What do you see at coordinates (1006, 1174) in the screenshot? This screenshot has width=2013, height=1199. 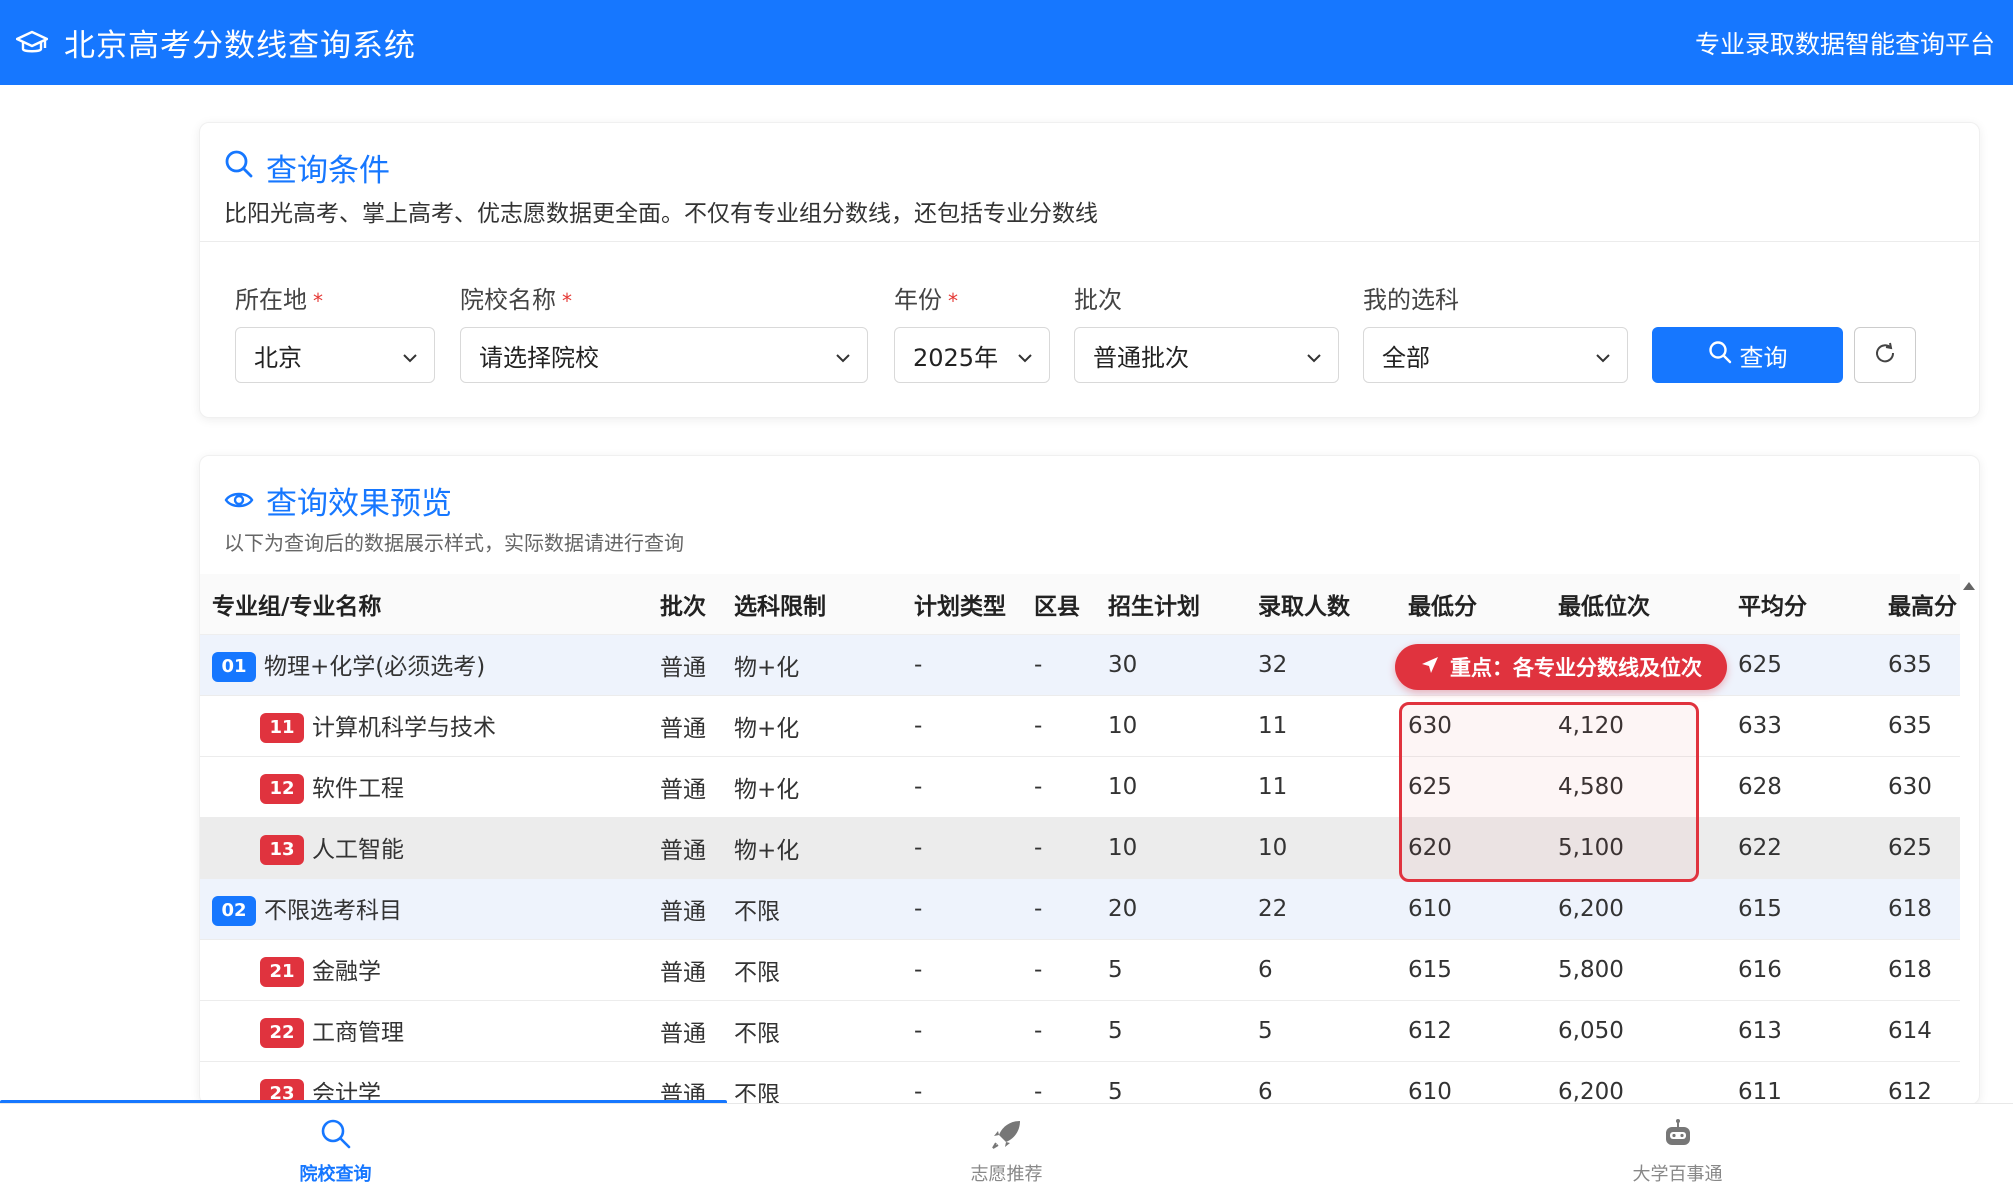 I see `nav-label: 志愿推荐` at bounding box center [1006, 1174].